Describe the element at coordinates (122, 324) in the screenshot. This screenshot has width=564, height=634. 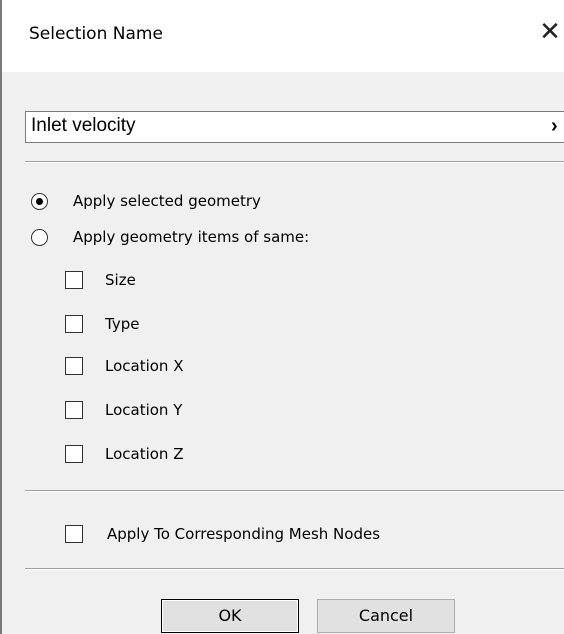
I see `checkbox-label: Type` at that location.